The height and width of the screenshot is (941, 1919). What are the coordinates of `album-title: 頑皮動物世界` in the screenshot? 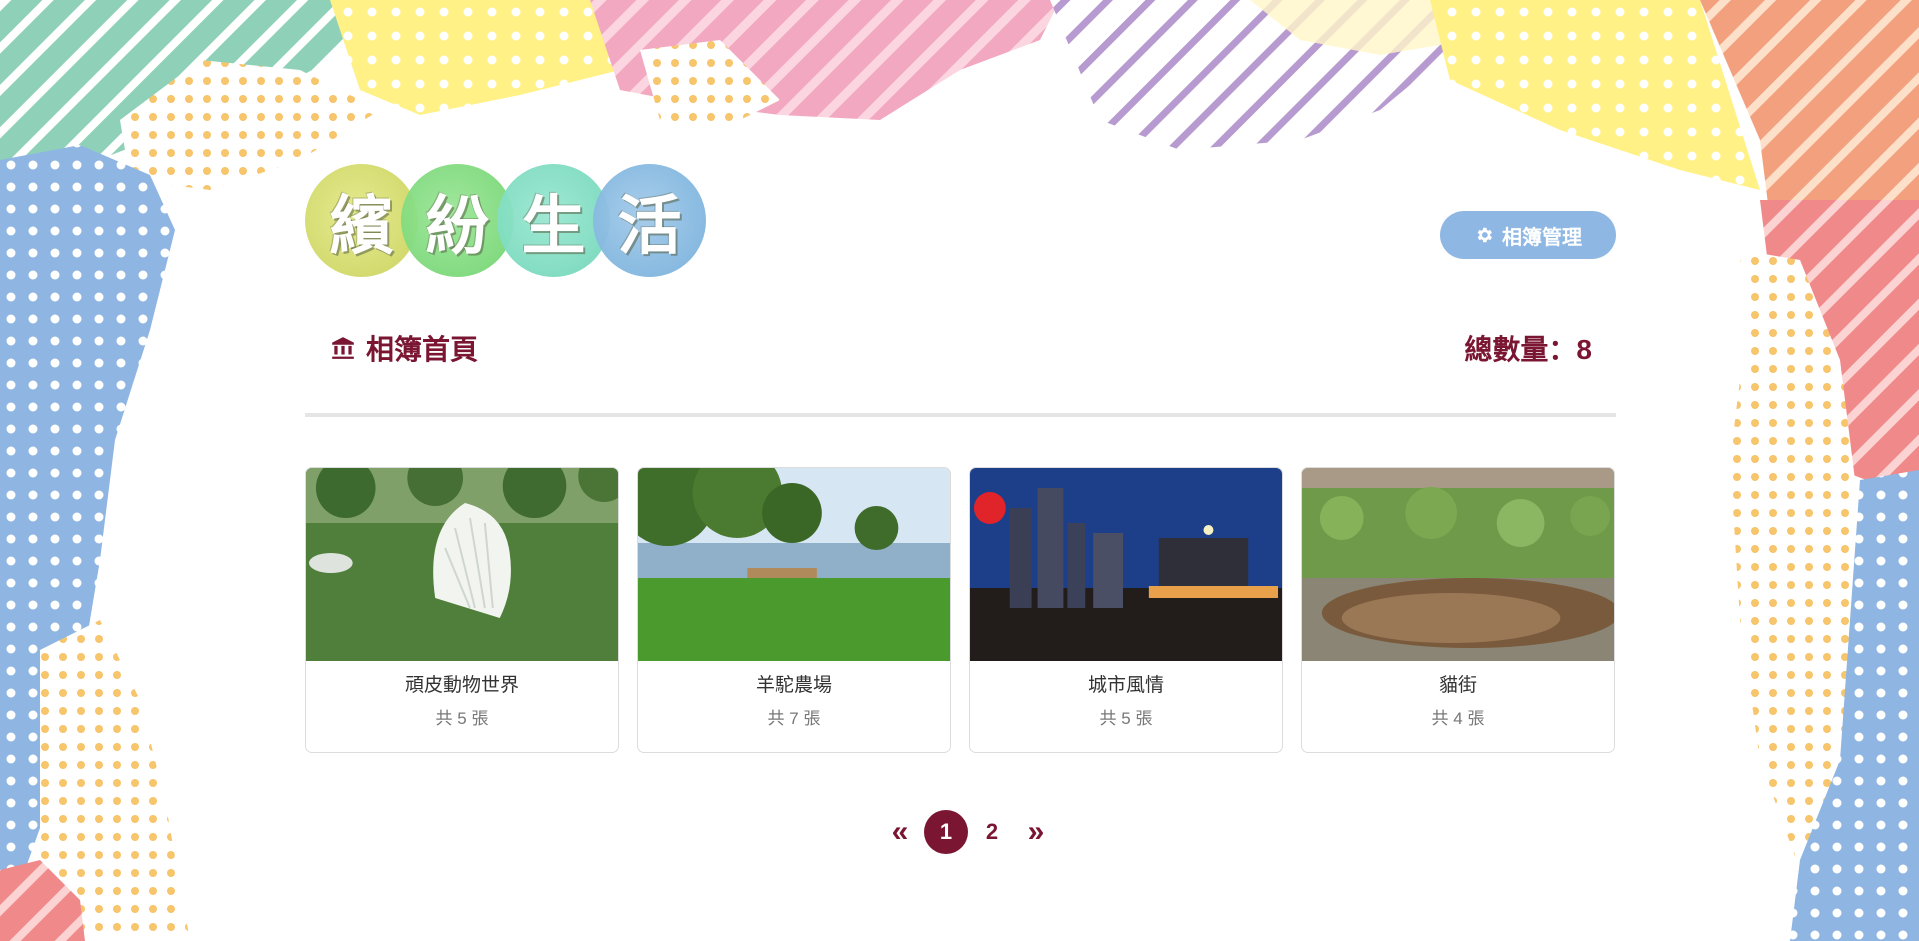 It's located at (461, 685).